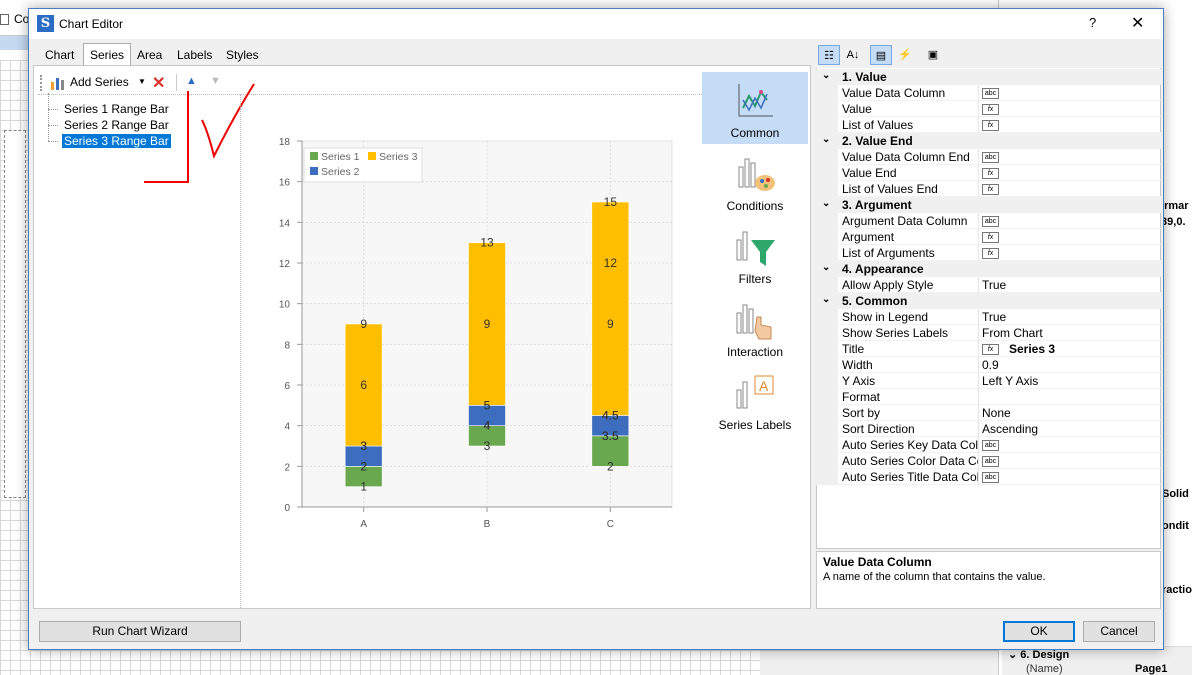 The width and height of the screenshot is (1192, 675). I want to click on nav-interaction: Interaction, so click(755, 327).